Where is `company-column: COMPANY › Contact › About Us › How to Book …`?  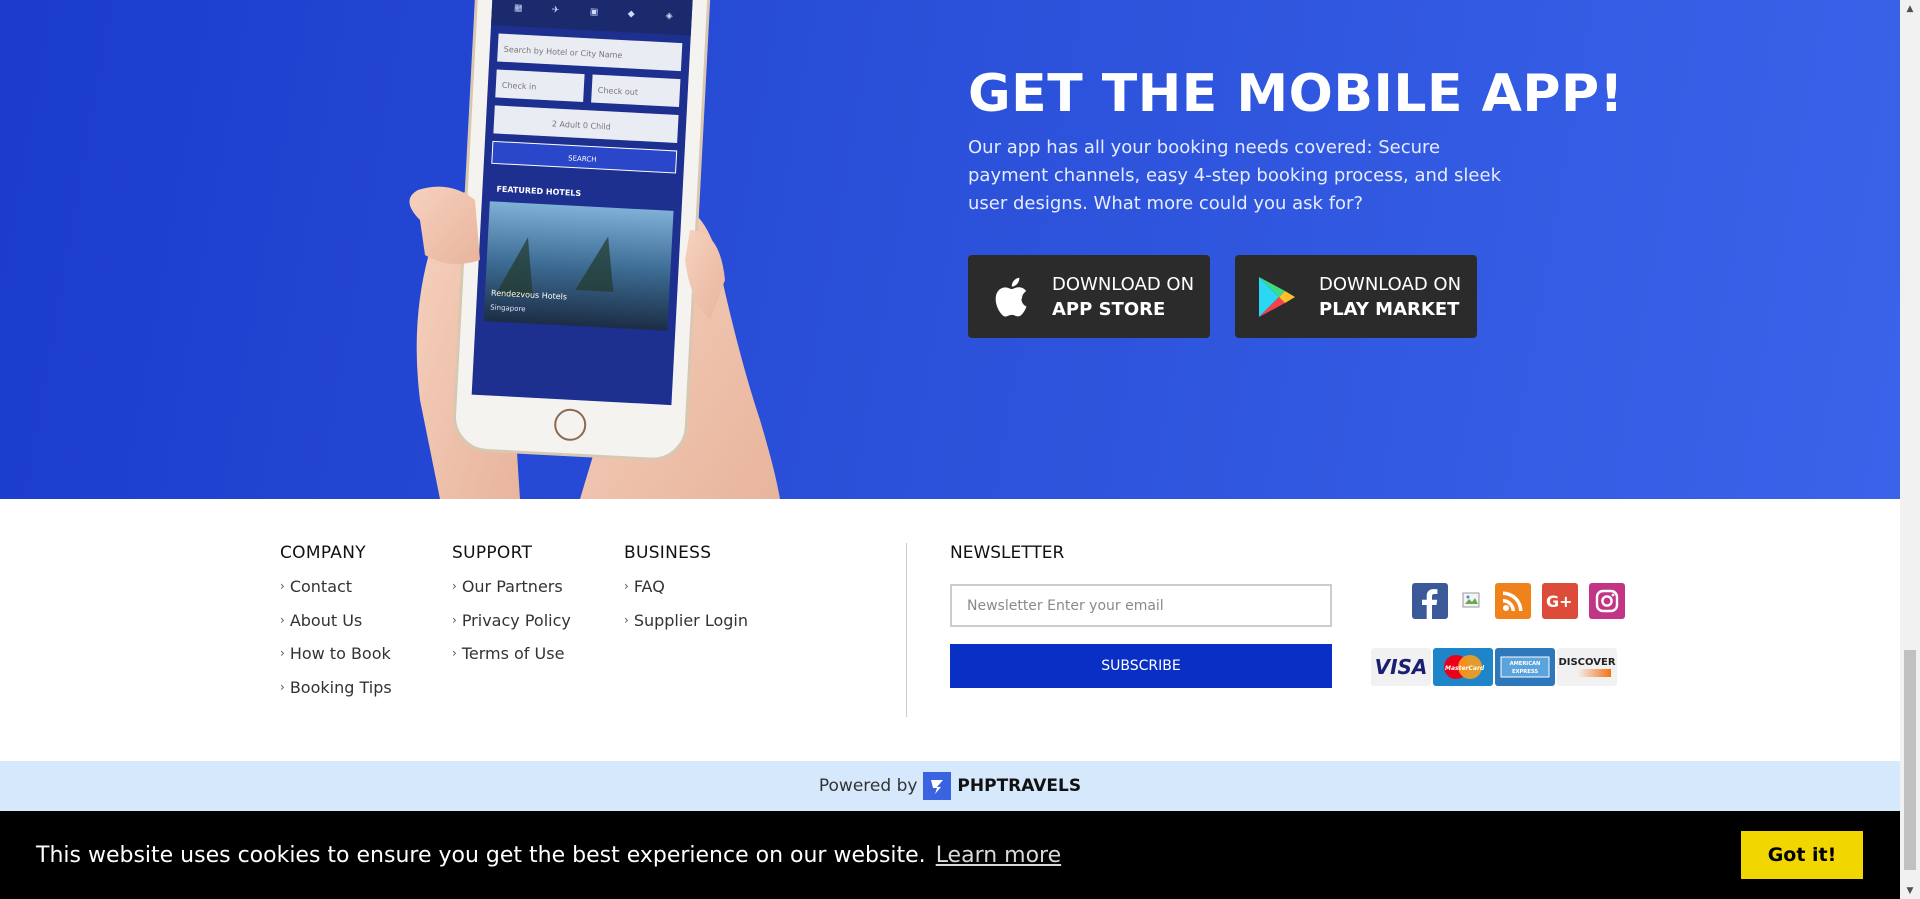
company-column: COMPANY › Contact › About Us › How to Book … is located at coordinates (336, 627).